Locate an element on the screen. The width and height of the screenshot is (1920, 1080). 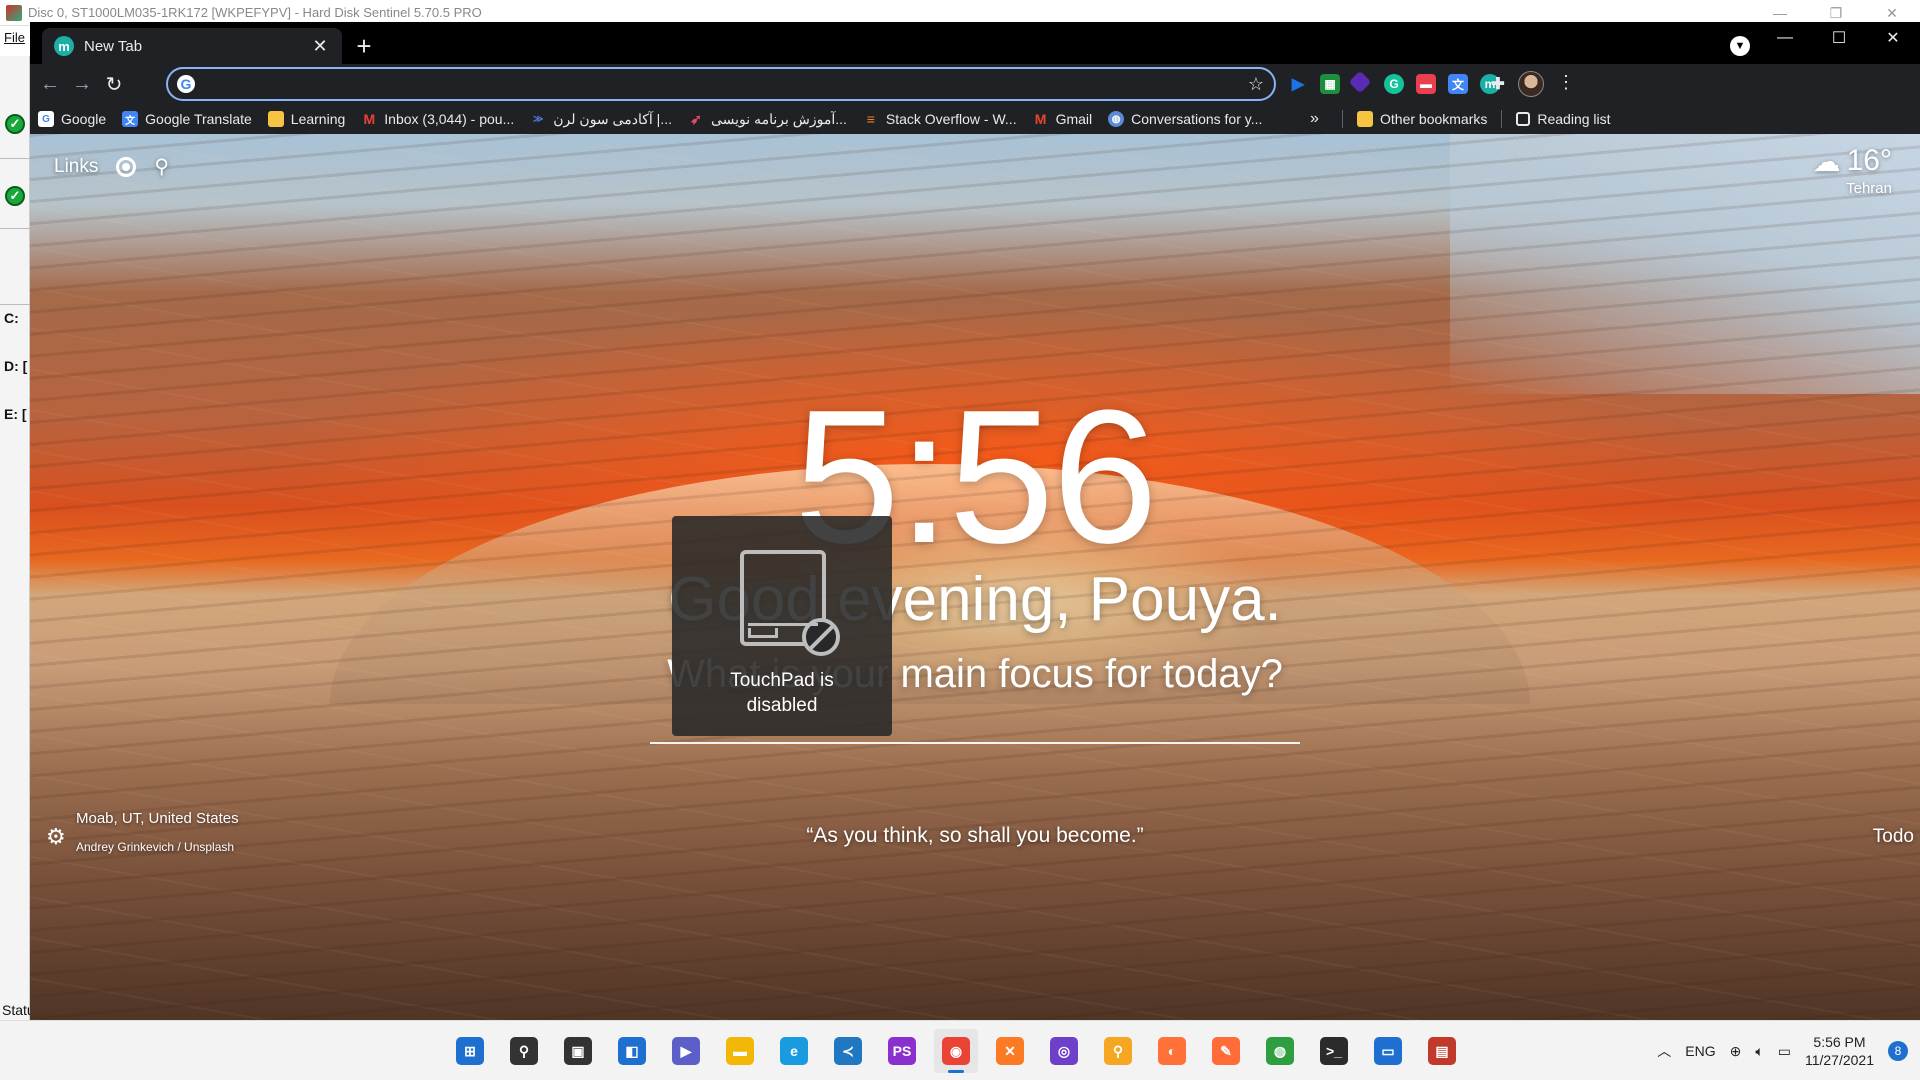
reading-list-button: Reading list is located at coordinates (1563, 119).